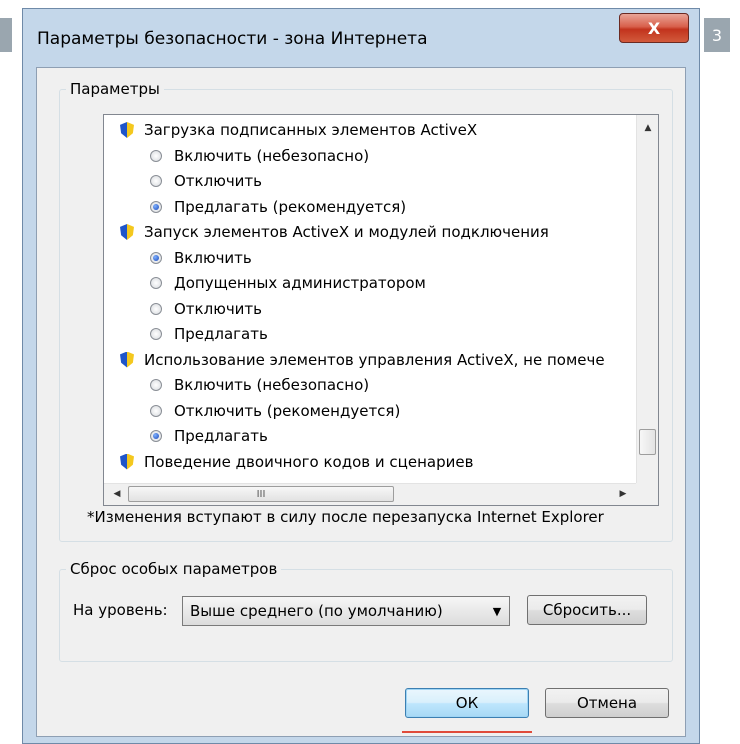  I want to click on scrollbar-corner, so click(647, 494).